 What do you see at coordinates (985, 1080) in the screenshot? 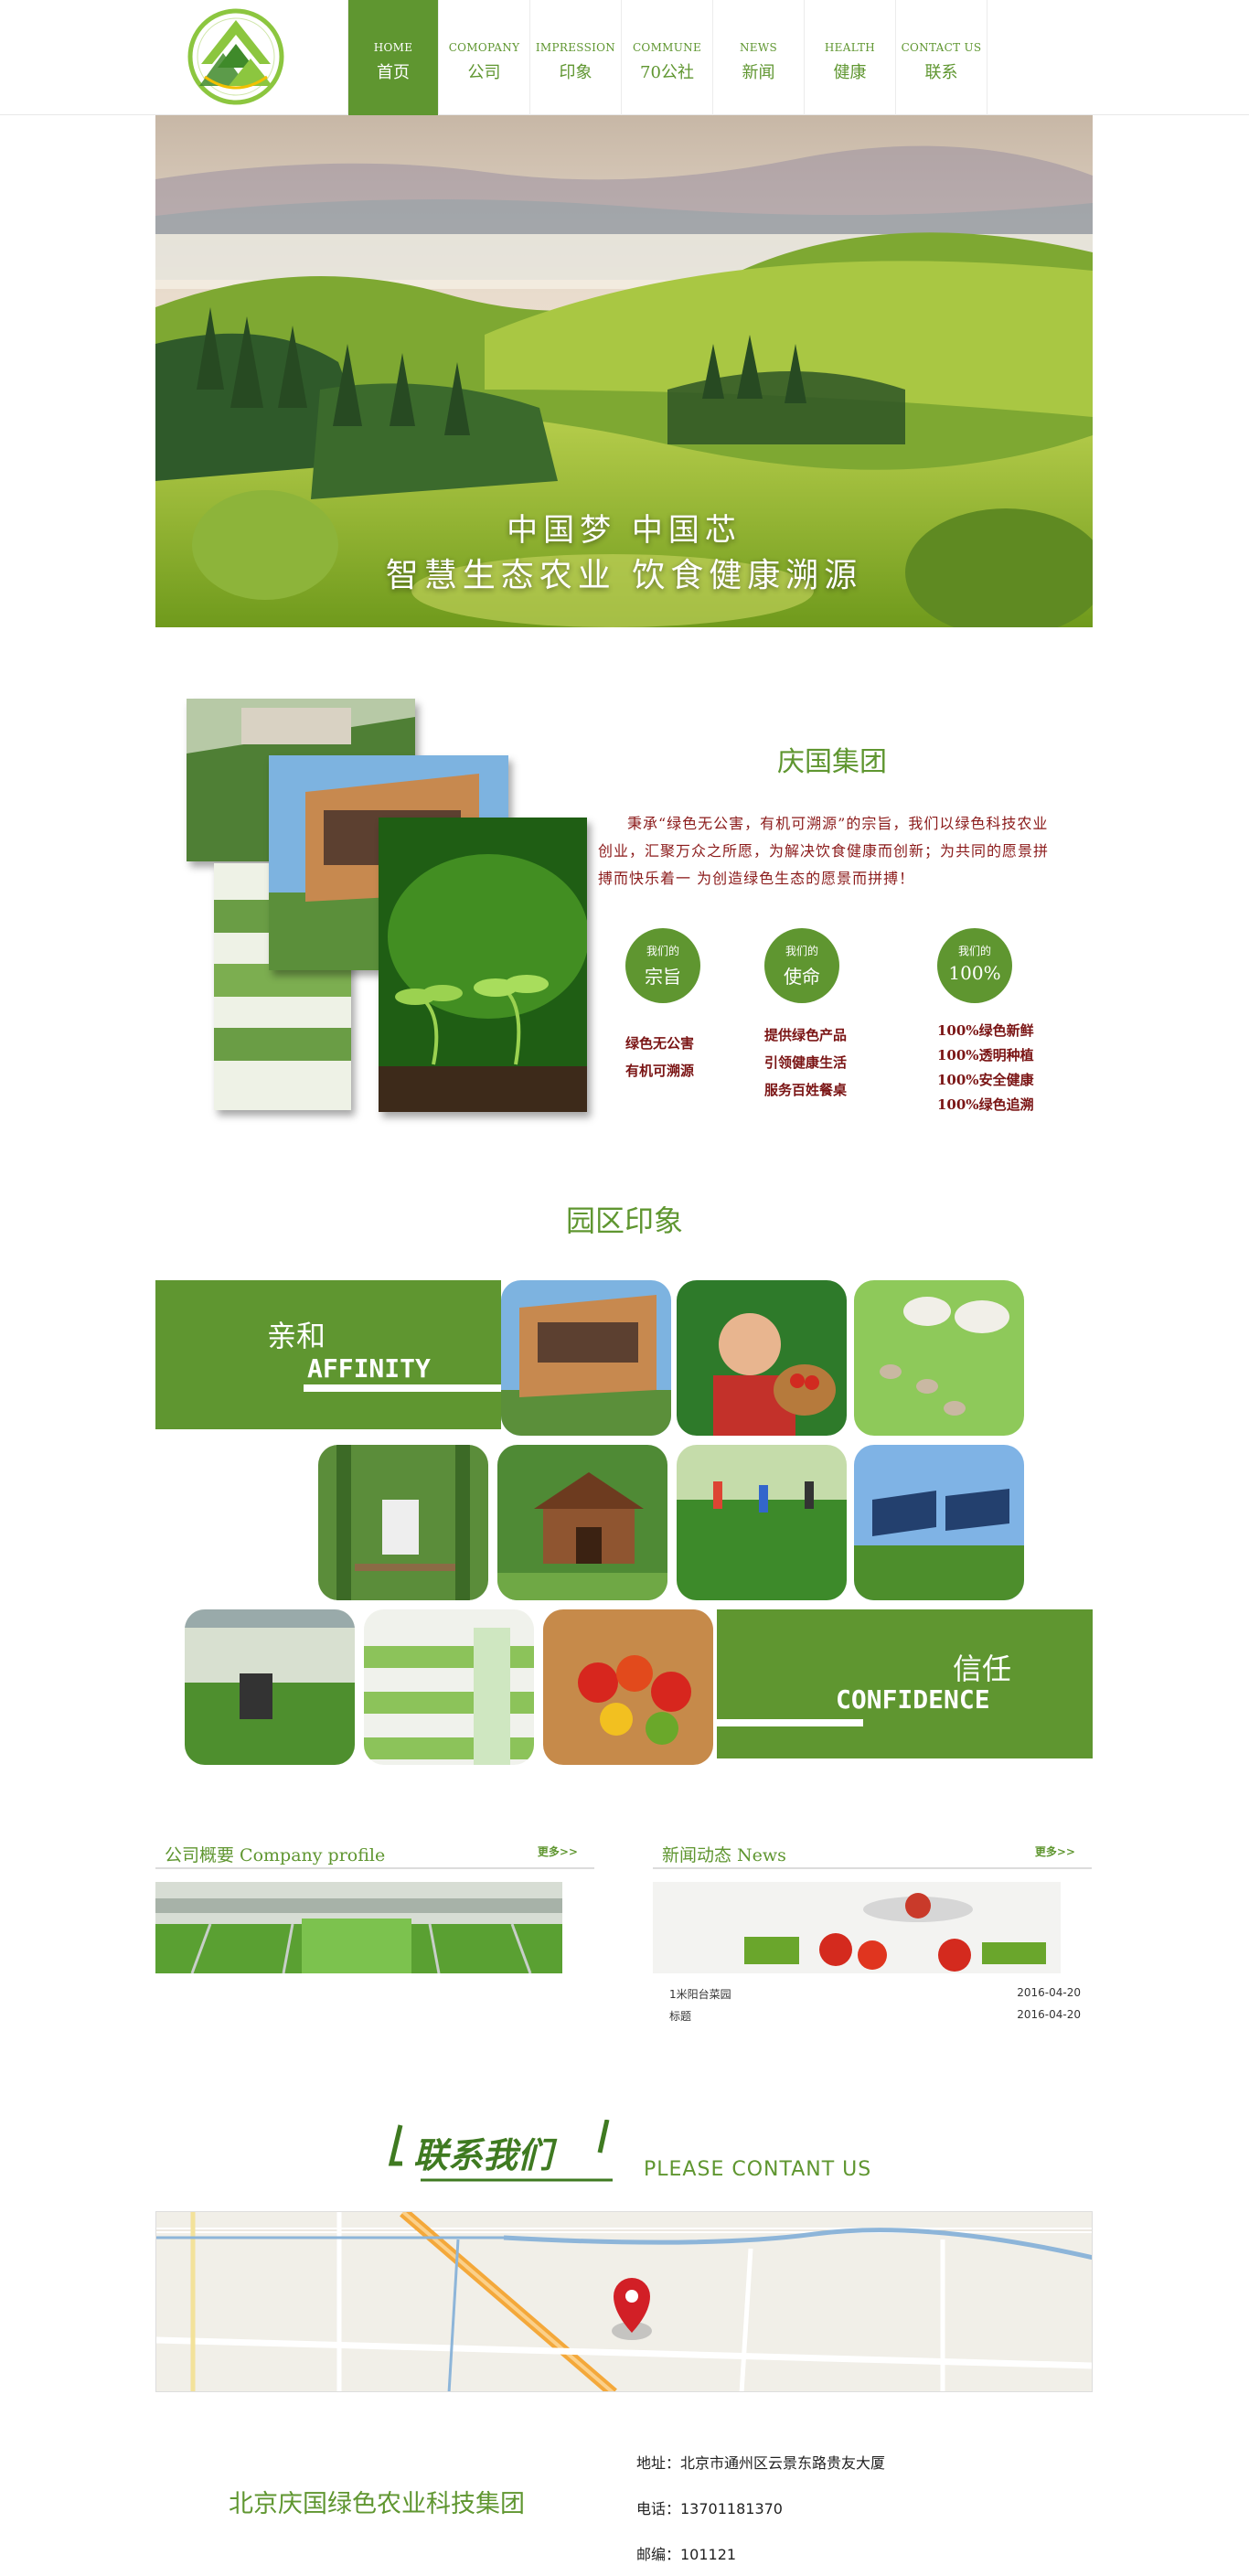
I see `percent-item: 100%安全健康` at bounding box center [985, 1080].